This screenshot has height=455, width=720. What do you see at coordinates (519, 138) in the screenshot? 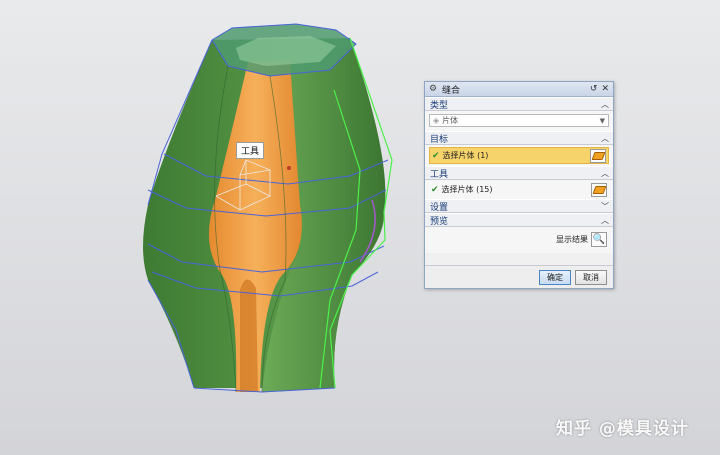
I see `section-target-header: 目标 ︿` at bounding box center [519, 138].